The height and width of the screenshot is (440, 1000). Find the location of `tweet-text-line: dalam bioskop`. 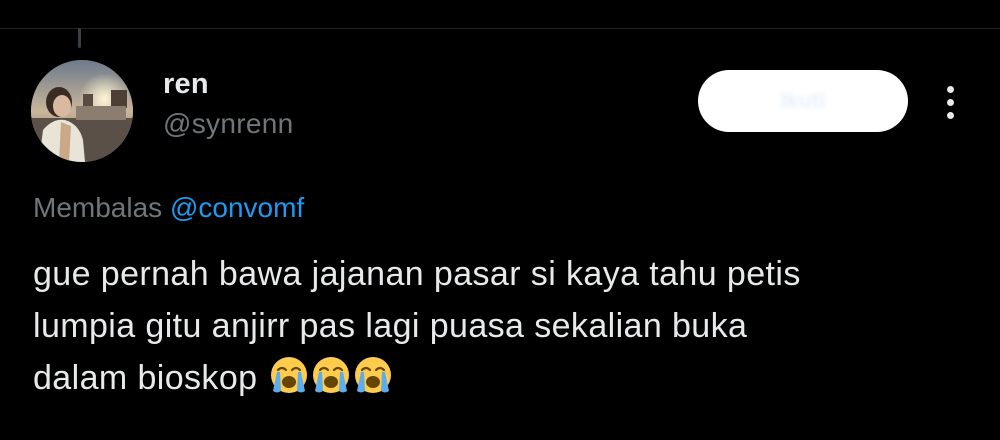

tweet-text-line: dalam bioskop is located at coordinates (498, 378).